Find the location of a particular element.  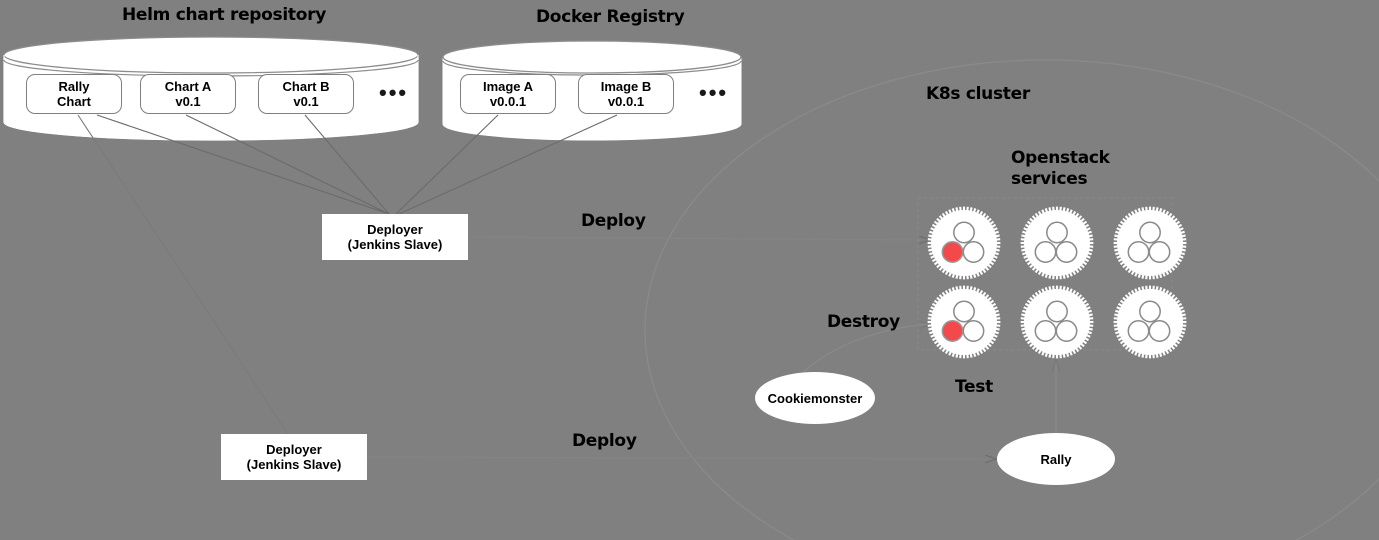

edge-label-test: Test is located at coordinates (974, 387).